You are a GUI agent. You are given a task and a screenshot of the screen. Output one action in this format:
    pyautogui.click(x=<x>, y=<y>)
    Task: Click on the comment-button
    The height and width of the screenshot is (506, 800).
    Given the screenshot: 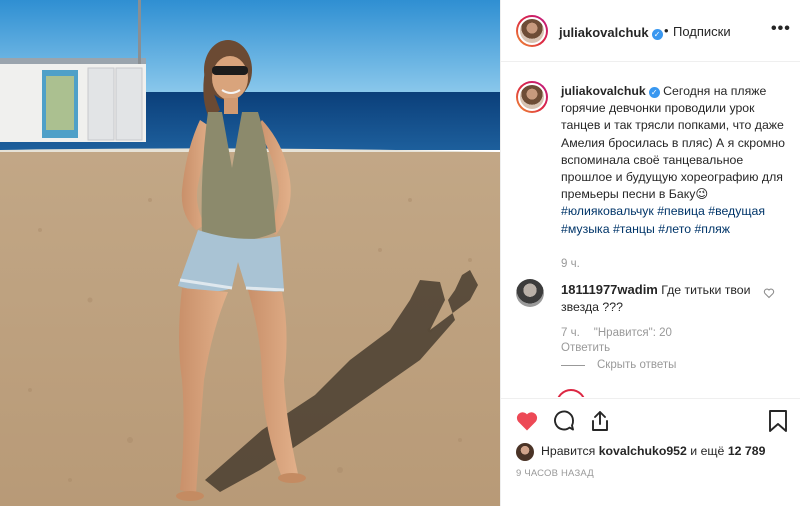 What is the action you would take?
    pyautogui.click(x=564, y=421)
    